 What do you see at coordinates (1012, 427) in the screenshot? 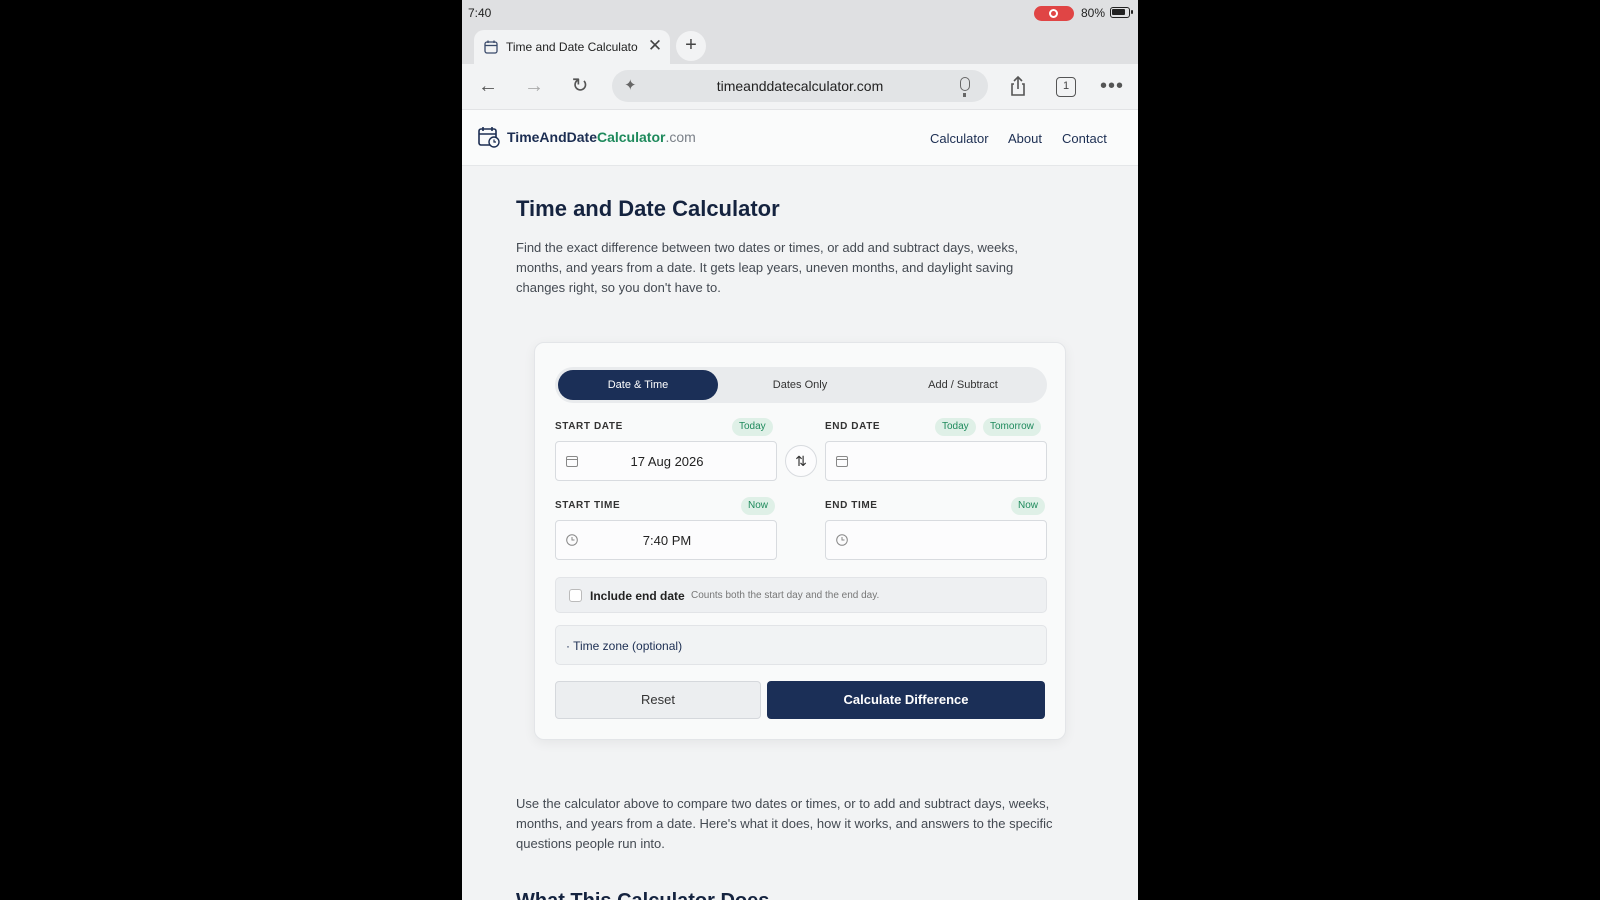
I see `end-date-tomorrow-chip: Tomorrow` at bounding box center [1012, 427].